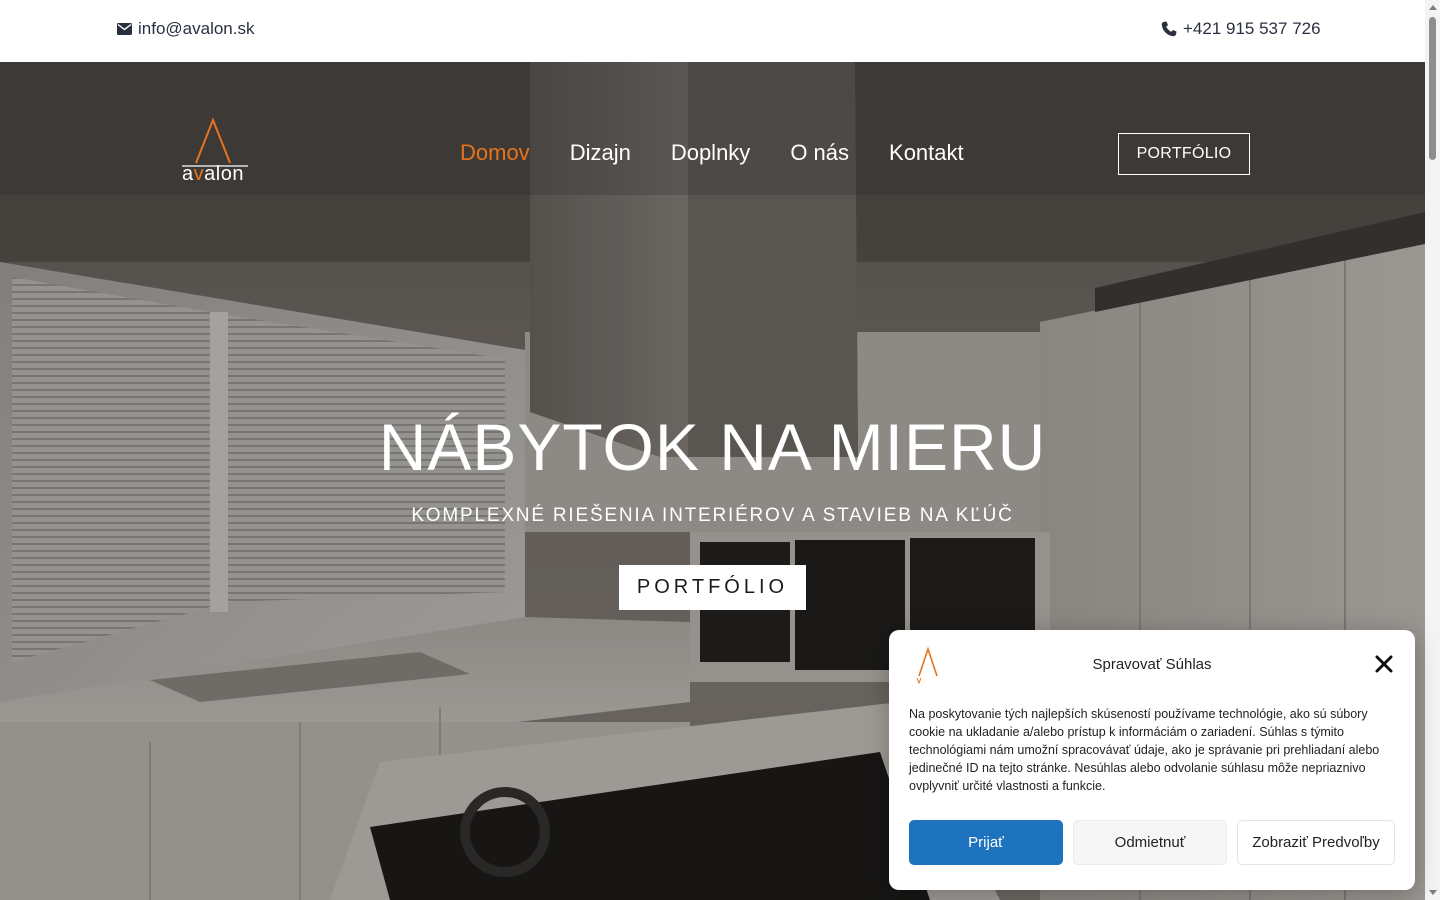 Image resolution: width=1440 pixels, height=900 pixels. Describe the element at coordinates (1433, 7) in the screenshot. I see `scroll-up-arrow-icon` at that location.